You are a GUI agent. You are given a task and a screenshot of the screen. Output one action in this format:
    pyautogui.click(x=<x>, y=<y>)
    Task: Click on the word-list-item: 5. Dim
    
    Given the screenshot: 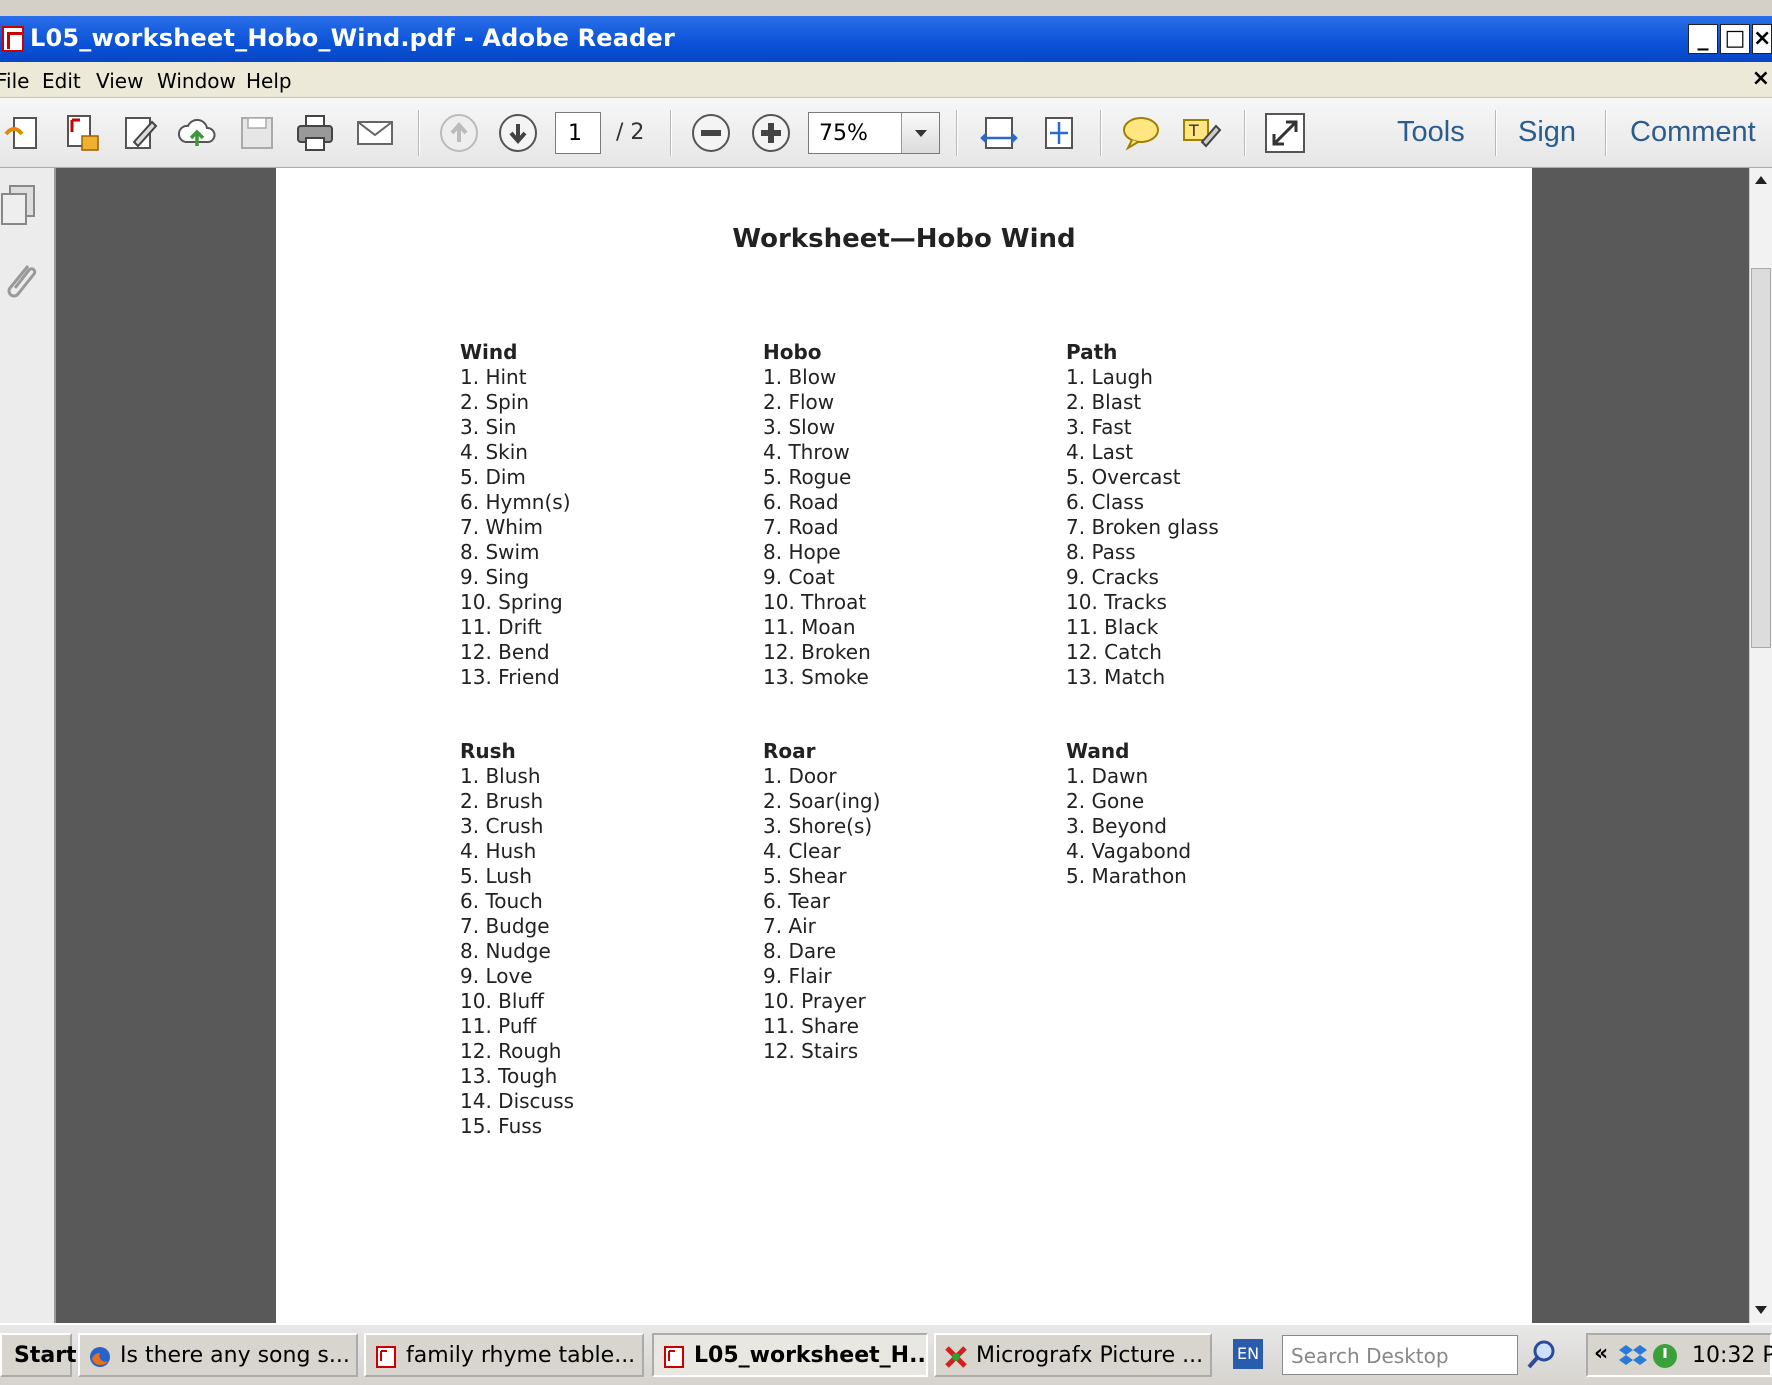 What is the action you would take?
    pyautogui.click(x=493, y=477)
    